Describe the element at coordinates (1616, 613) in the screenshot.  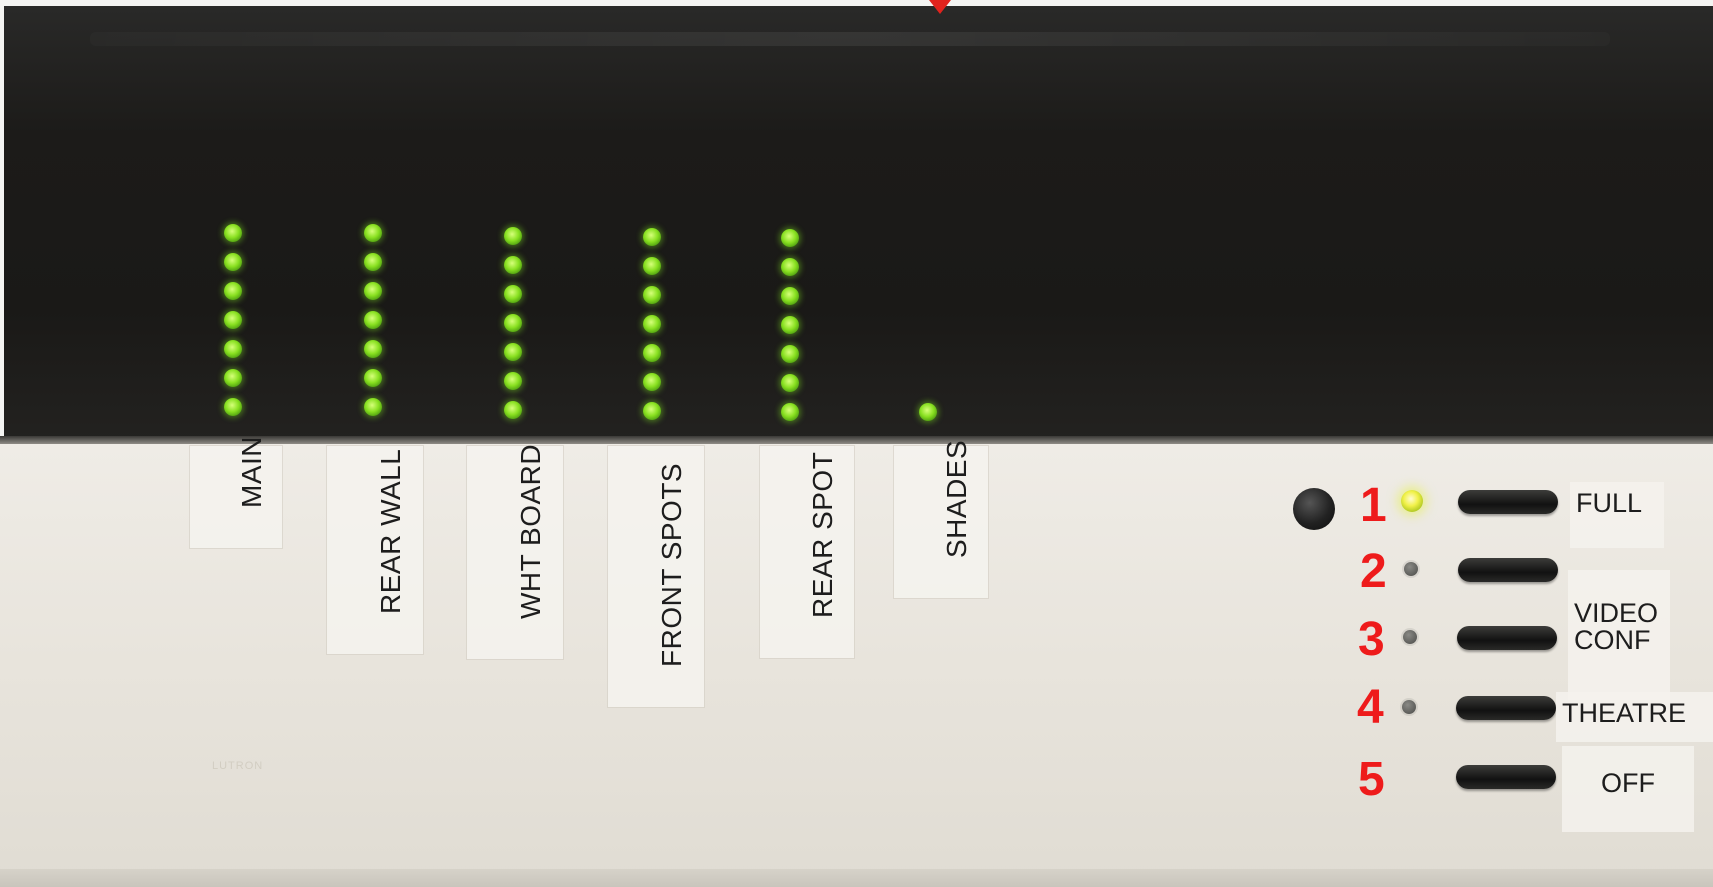
I see `scene-3-label-line-1: VIDEO` at that location.